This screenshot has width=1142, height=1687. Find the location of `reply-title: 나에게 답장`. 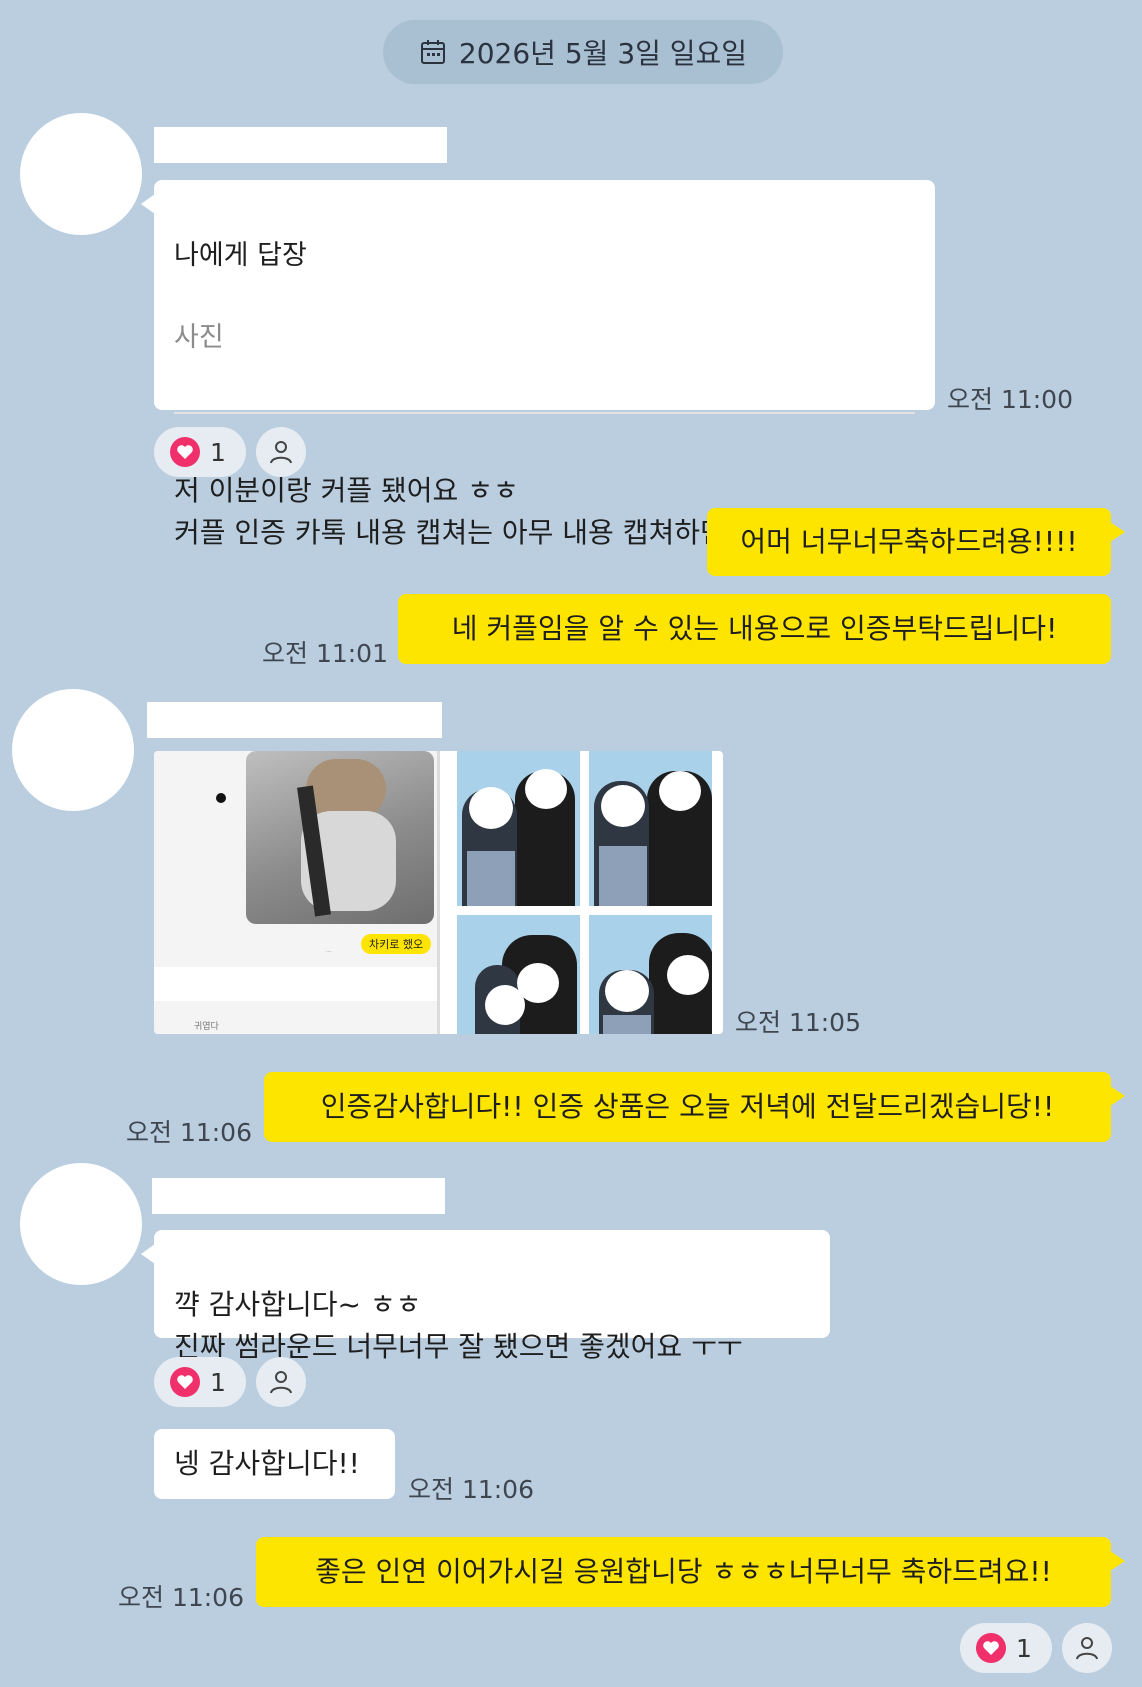

reply-title: 나에게 답장 is located at coordinates (240, 255).